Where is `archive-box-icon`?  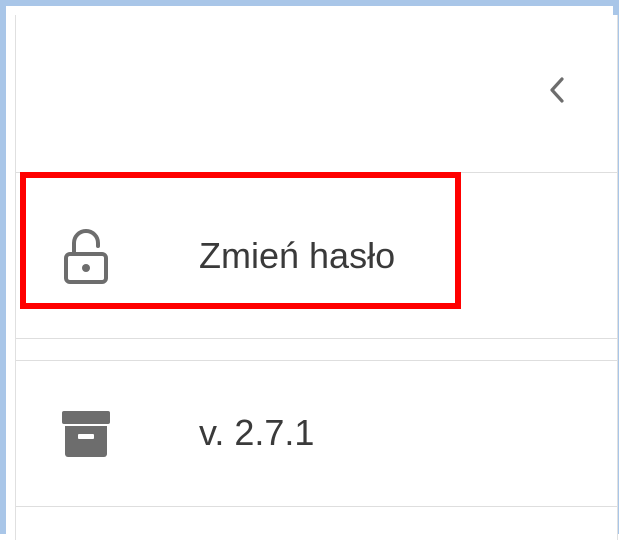
archive-box-icon is located at coordinates (86, 433).